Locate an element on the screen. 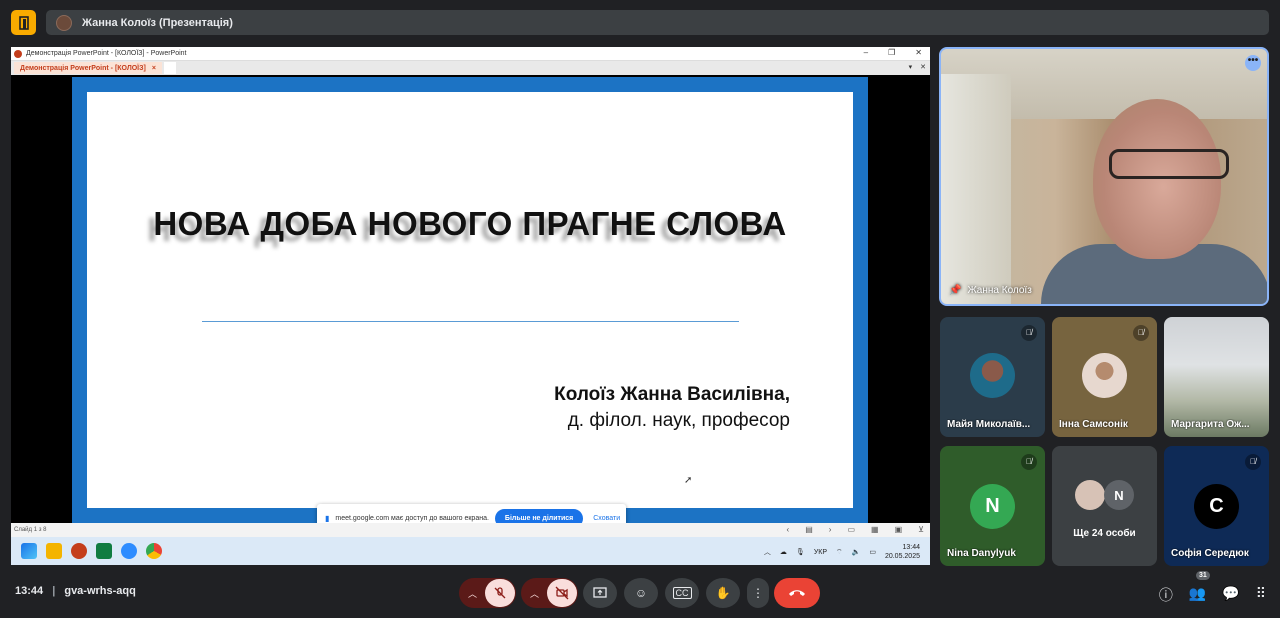 The image size is (1280, 618). emoji-reaction-button: ☺ is located at coordinates (641, 593).